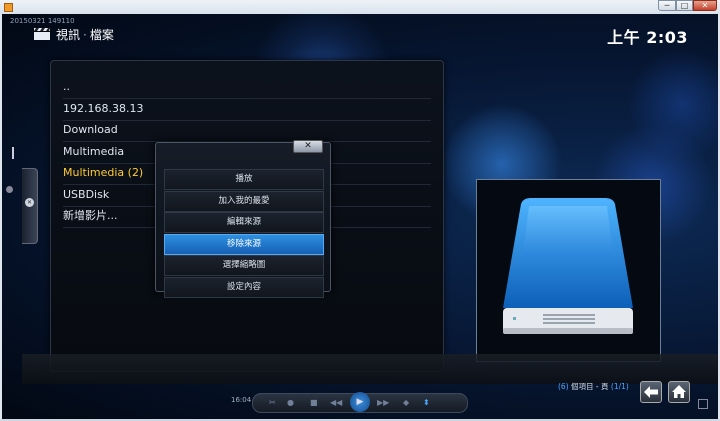  I want to click on context-menu-item: 移除來源, so click(244, 244).